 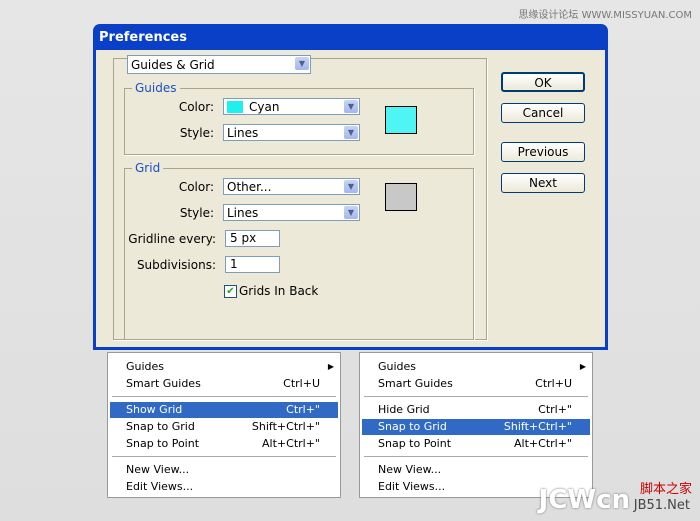 What do you see at coordinates (243, 133) in the screenshot?
I see `guides-style-value: Lines` at bounding box center [243, 133].